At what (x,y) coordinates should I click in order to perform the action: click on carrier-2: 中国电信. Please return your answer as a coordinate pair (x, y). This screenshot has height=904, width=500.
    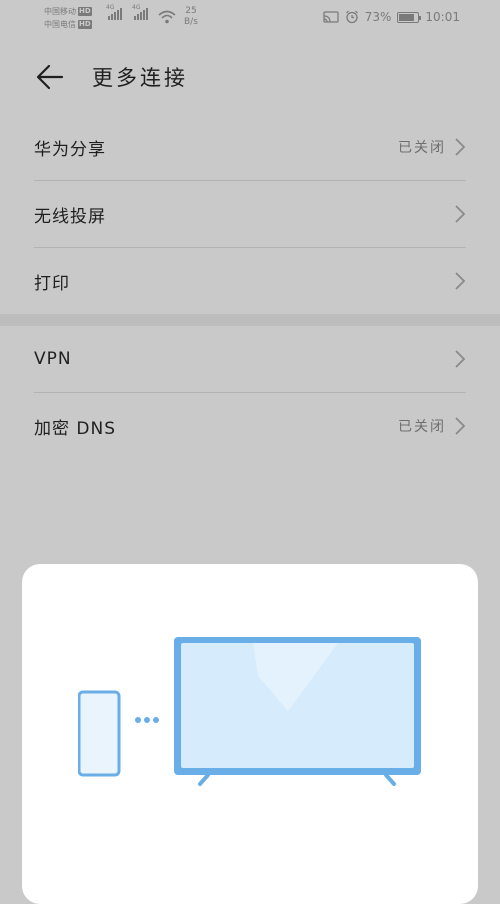
    Looking at the image, I should click on (60, 24).